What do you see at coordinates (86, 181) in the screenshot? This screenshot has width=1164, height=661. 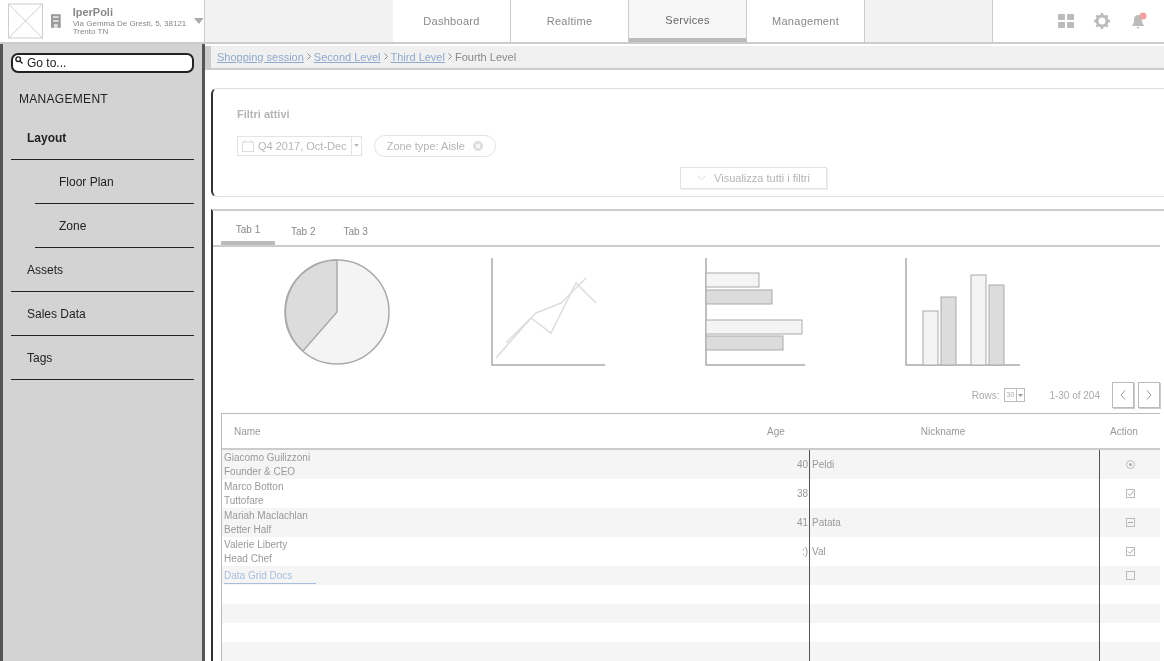 I see `sidebar-subitem: Floor Plan` at bounding box center [86, 181].